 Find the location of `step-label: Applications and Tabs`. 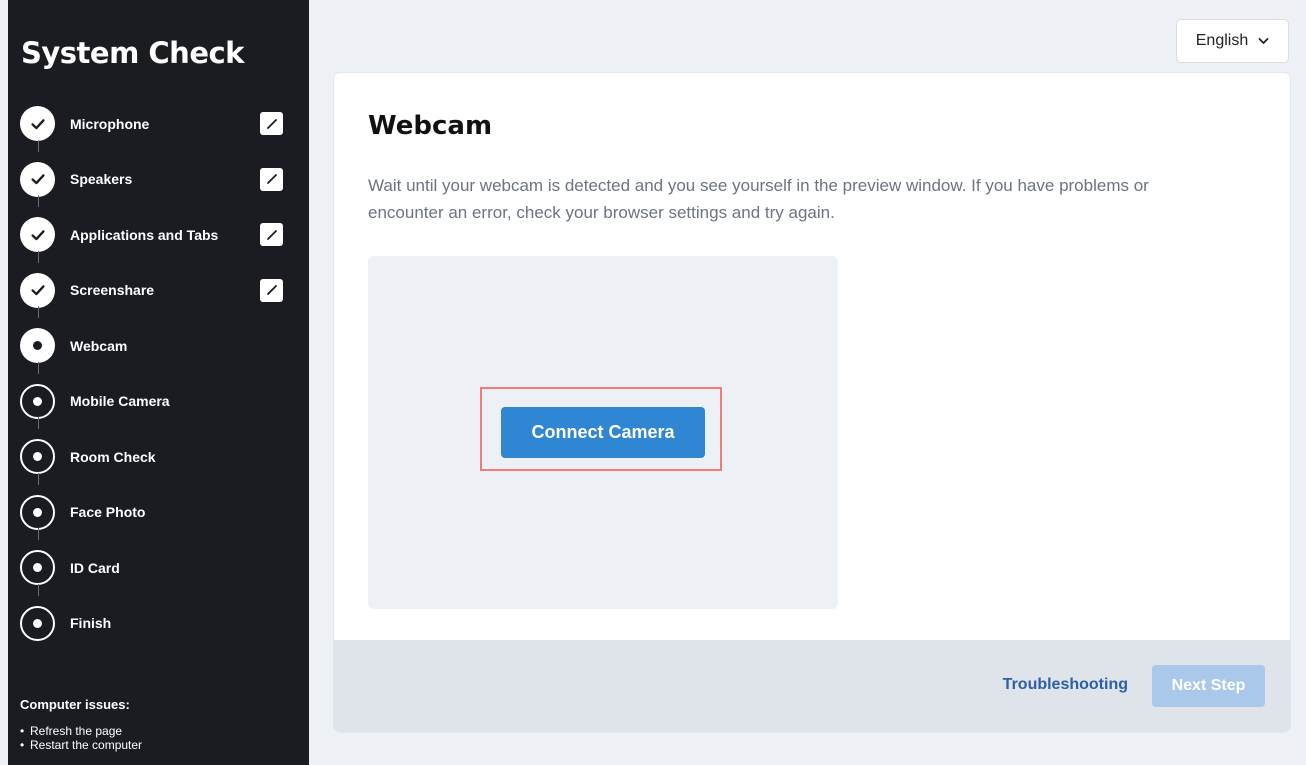

step-label: Applications and Tabs is located at coordinates (144, 234).